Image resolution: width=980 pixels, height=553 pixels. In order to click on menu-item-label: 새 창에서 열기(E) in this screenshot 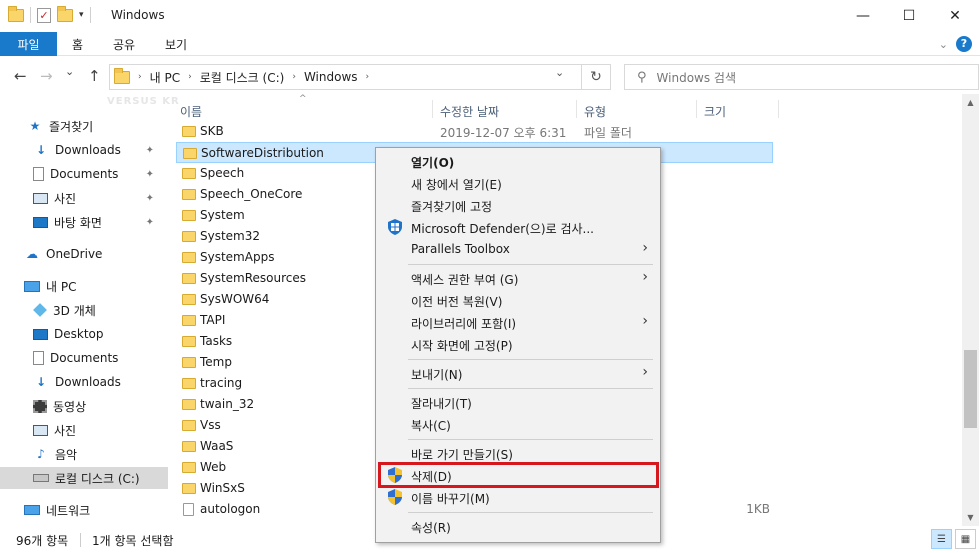, I will do `click(456, 185)`.